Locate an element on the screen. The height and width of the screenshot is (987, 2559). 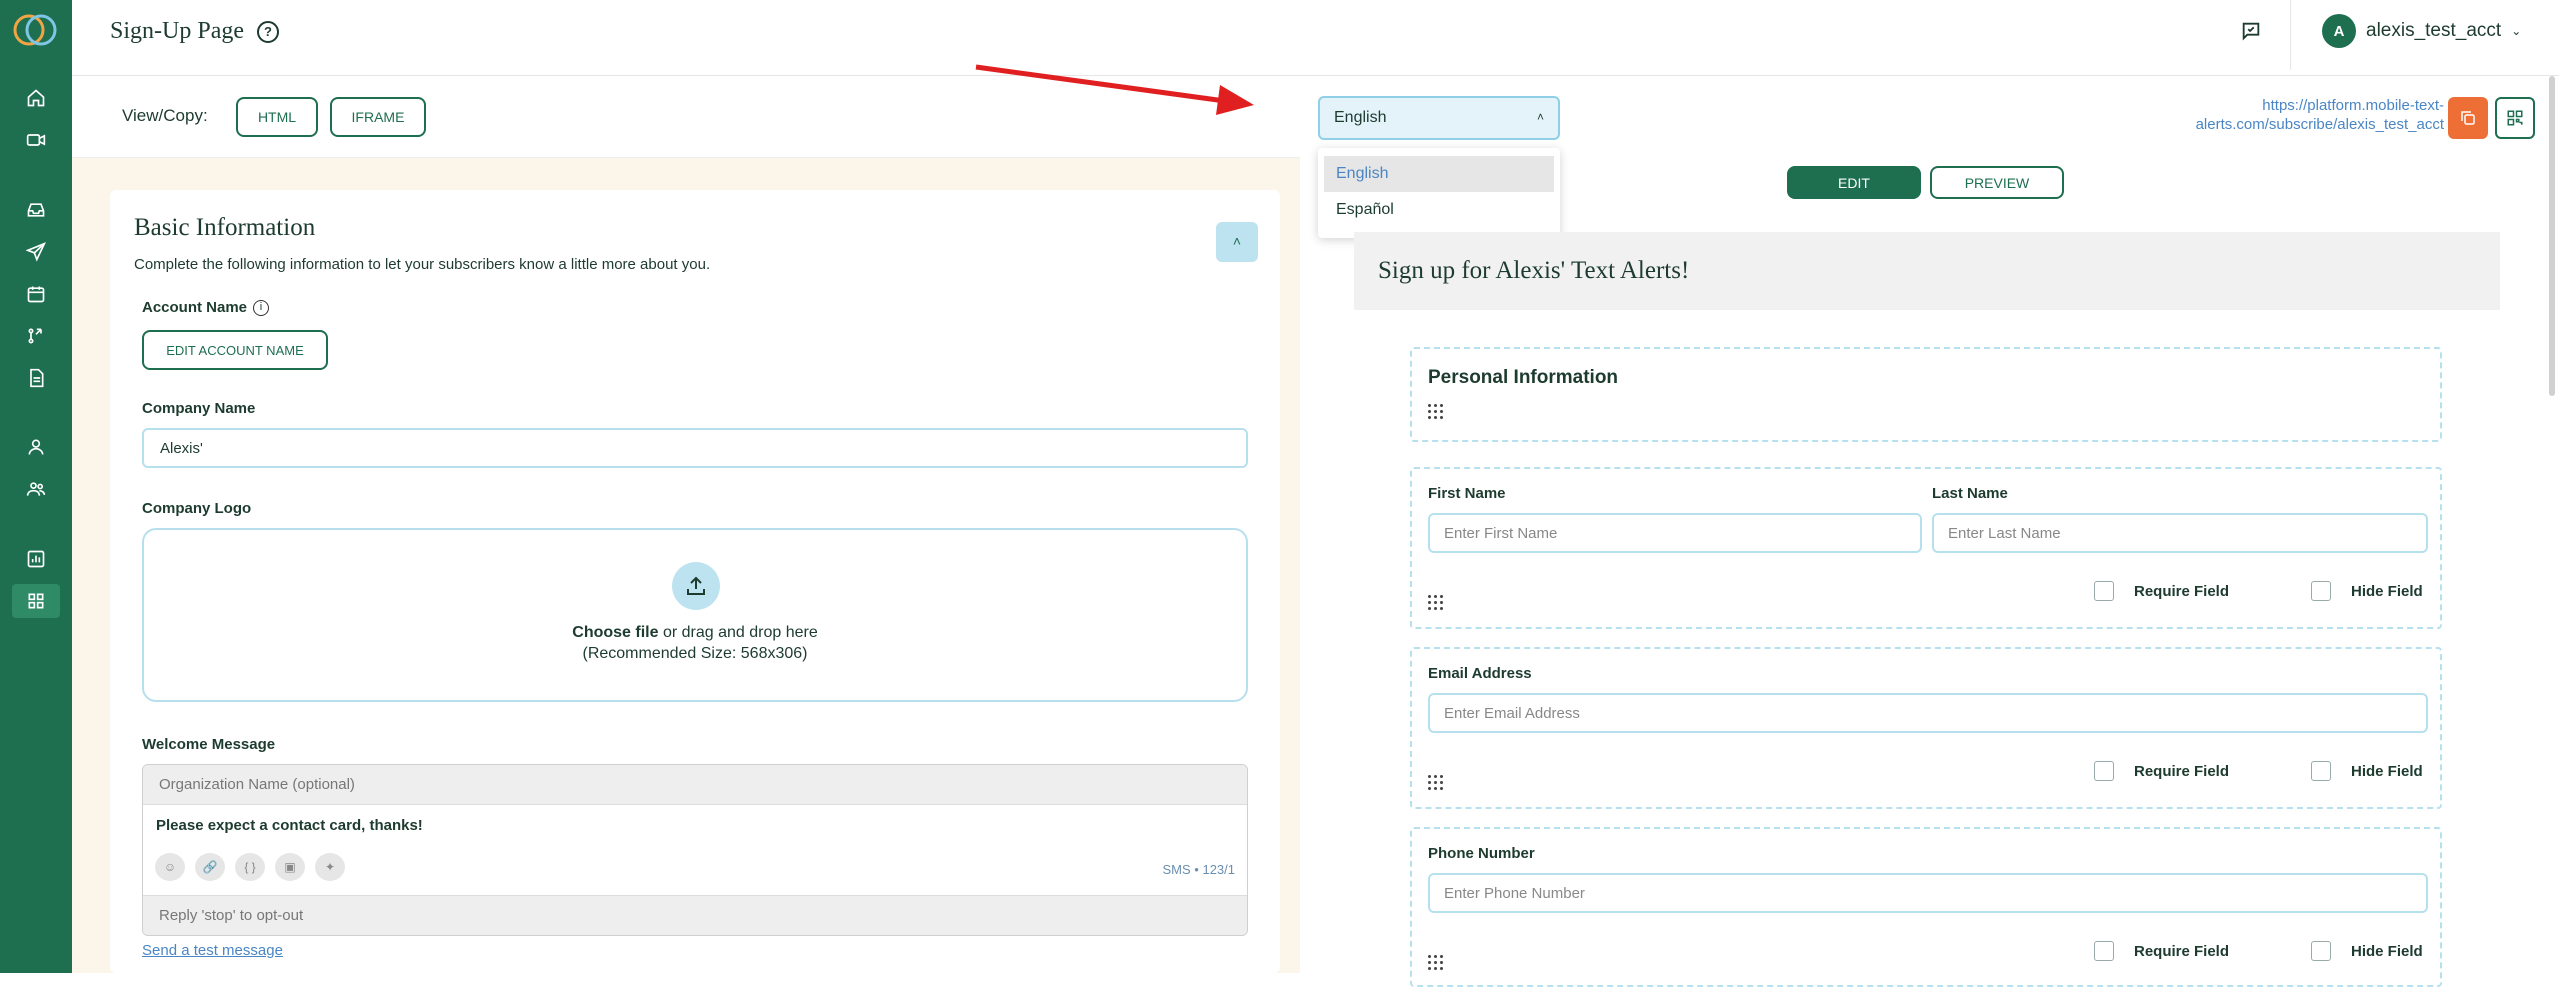
chevron-up-icon: ˄ is located at coordinates (1540, 117).